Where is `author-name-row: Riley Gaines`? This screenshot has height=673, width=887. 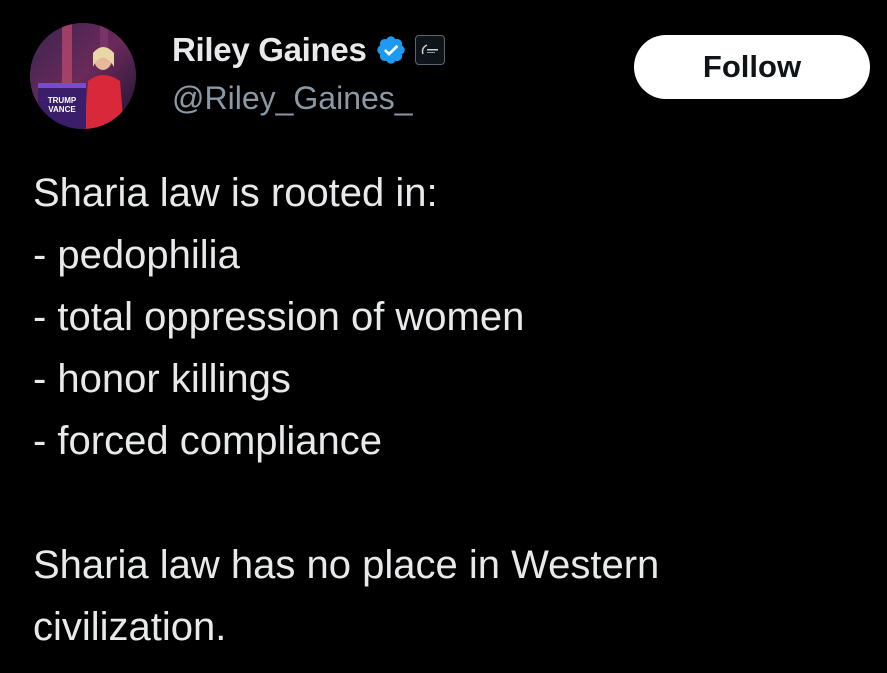 author-name-row: Riley Gaines is located at coordinates (308, 50).